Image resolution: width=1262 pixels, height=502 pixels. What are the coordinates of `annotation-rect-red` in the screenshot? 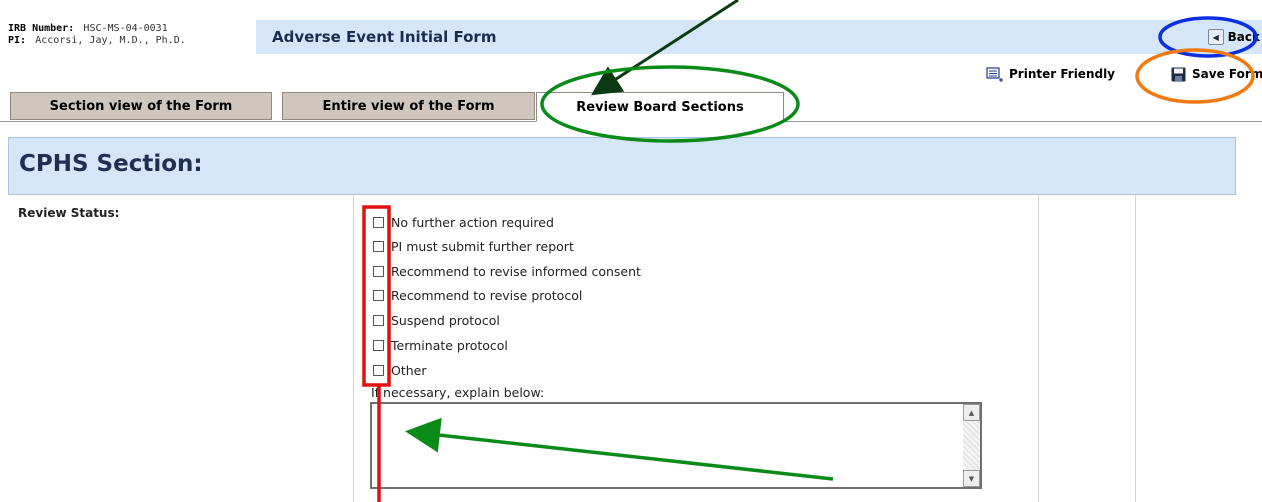 It's located at (376, 296).